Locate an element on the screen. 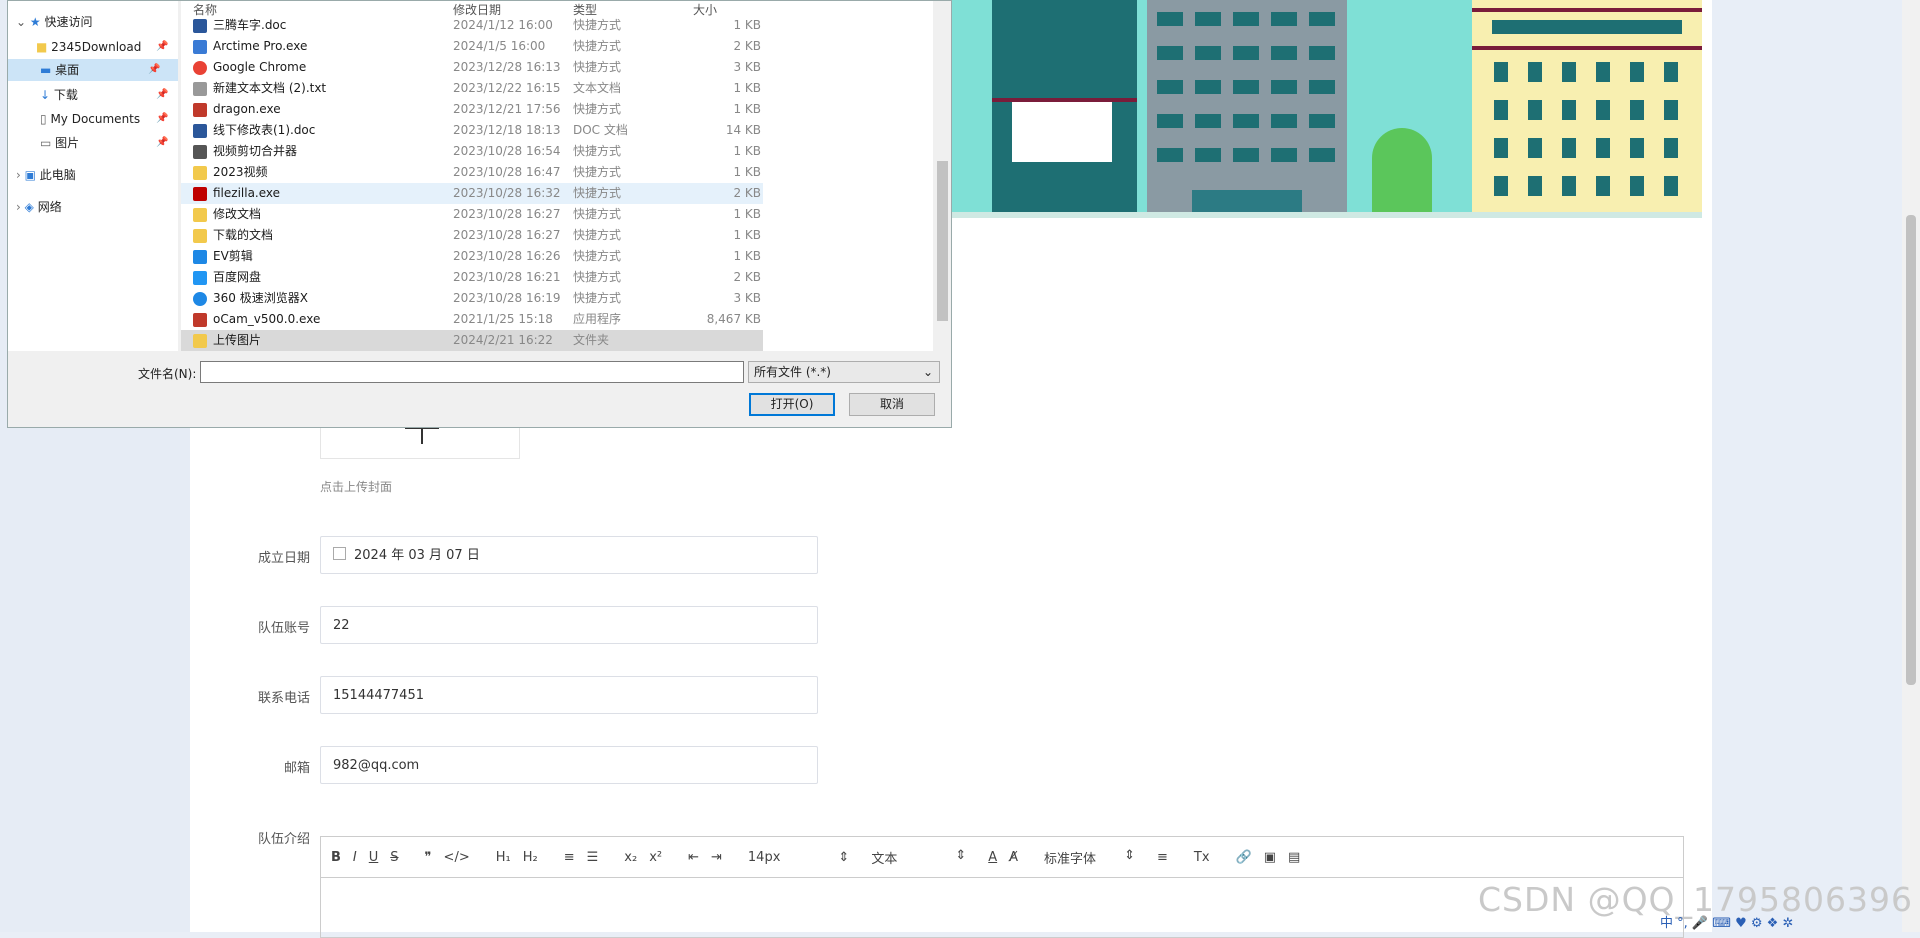  quote-icon: ❞ is located at coordinates (428, 857).